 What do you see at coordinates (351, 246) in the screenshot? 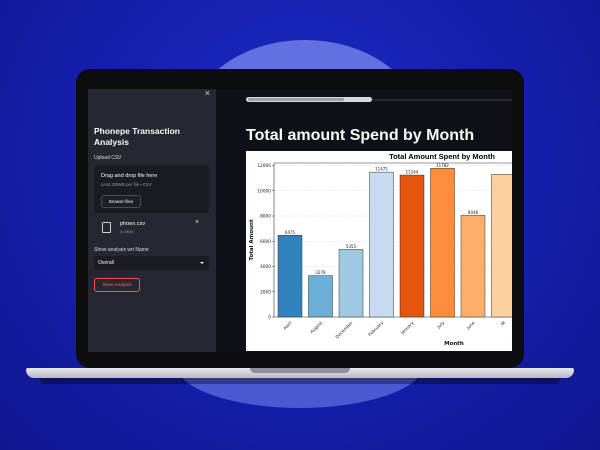
I see `data-label: 5355` at bounding box center [351, 246].